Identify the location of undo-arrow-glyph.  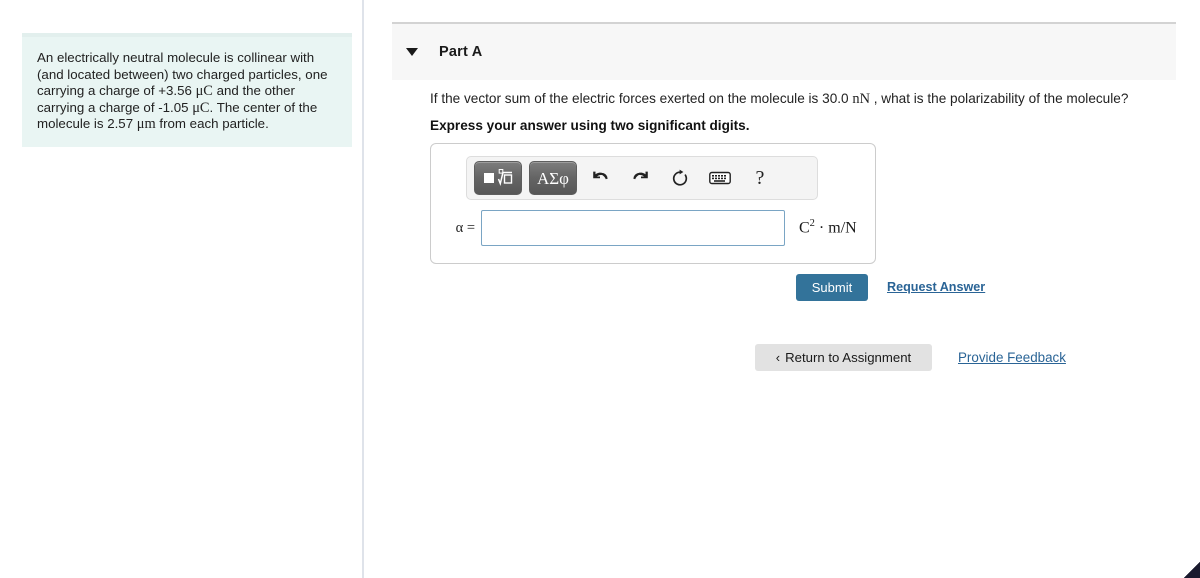
(600, 175).